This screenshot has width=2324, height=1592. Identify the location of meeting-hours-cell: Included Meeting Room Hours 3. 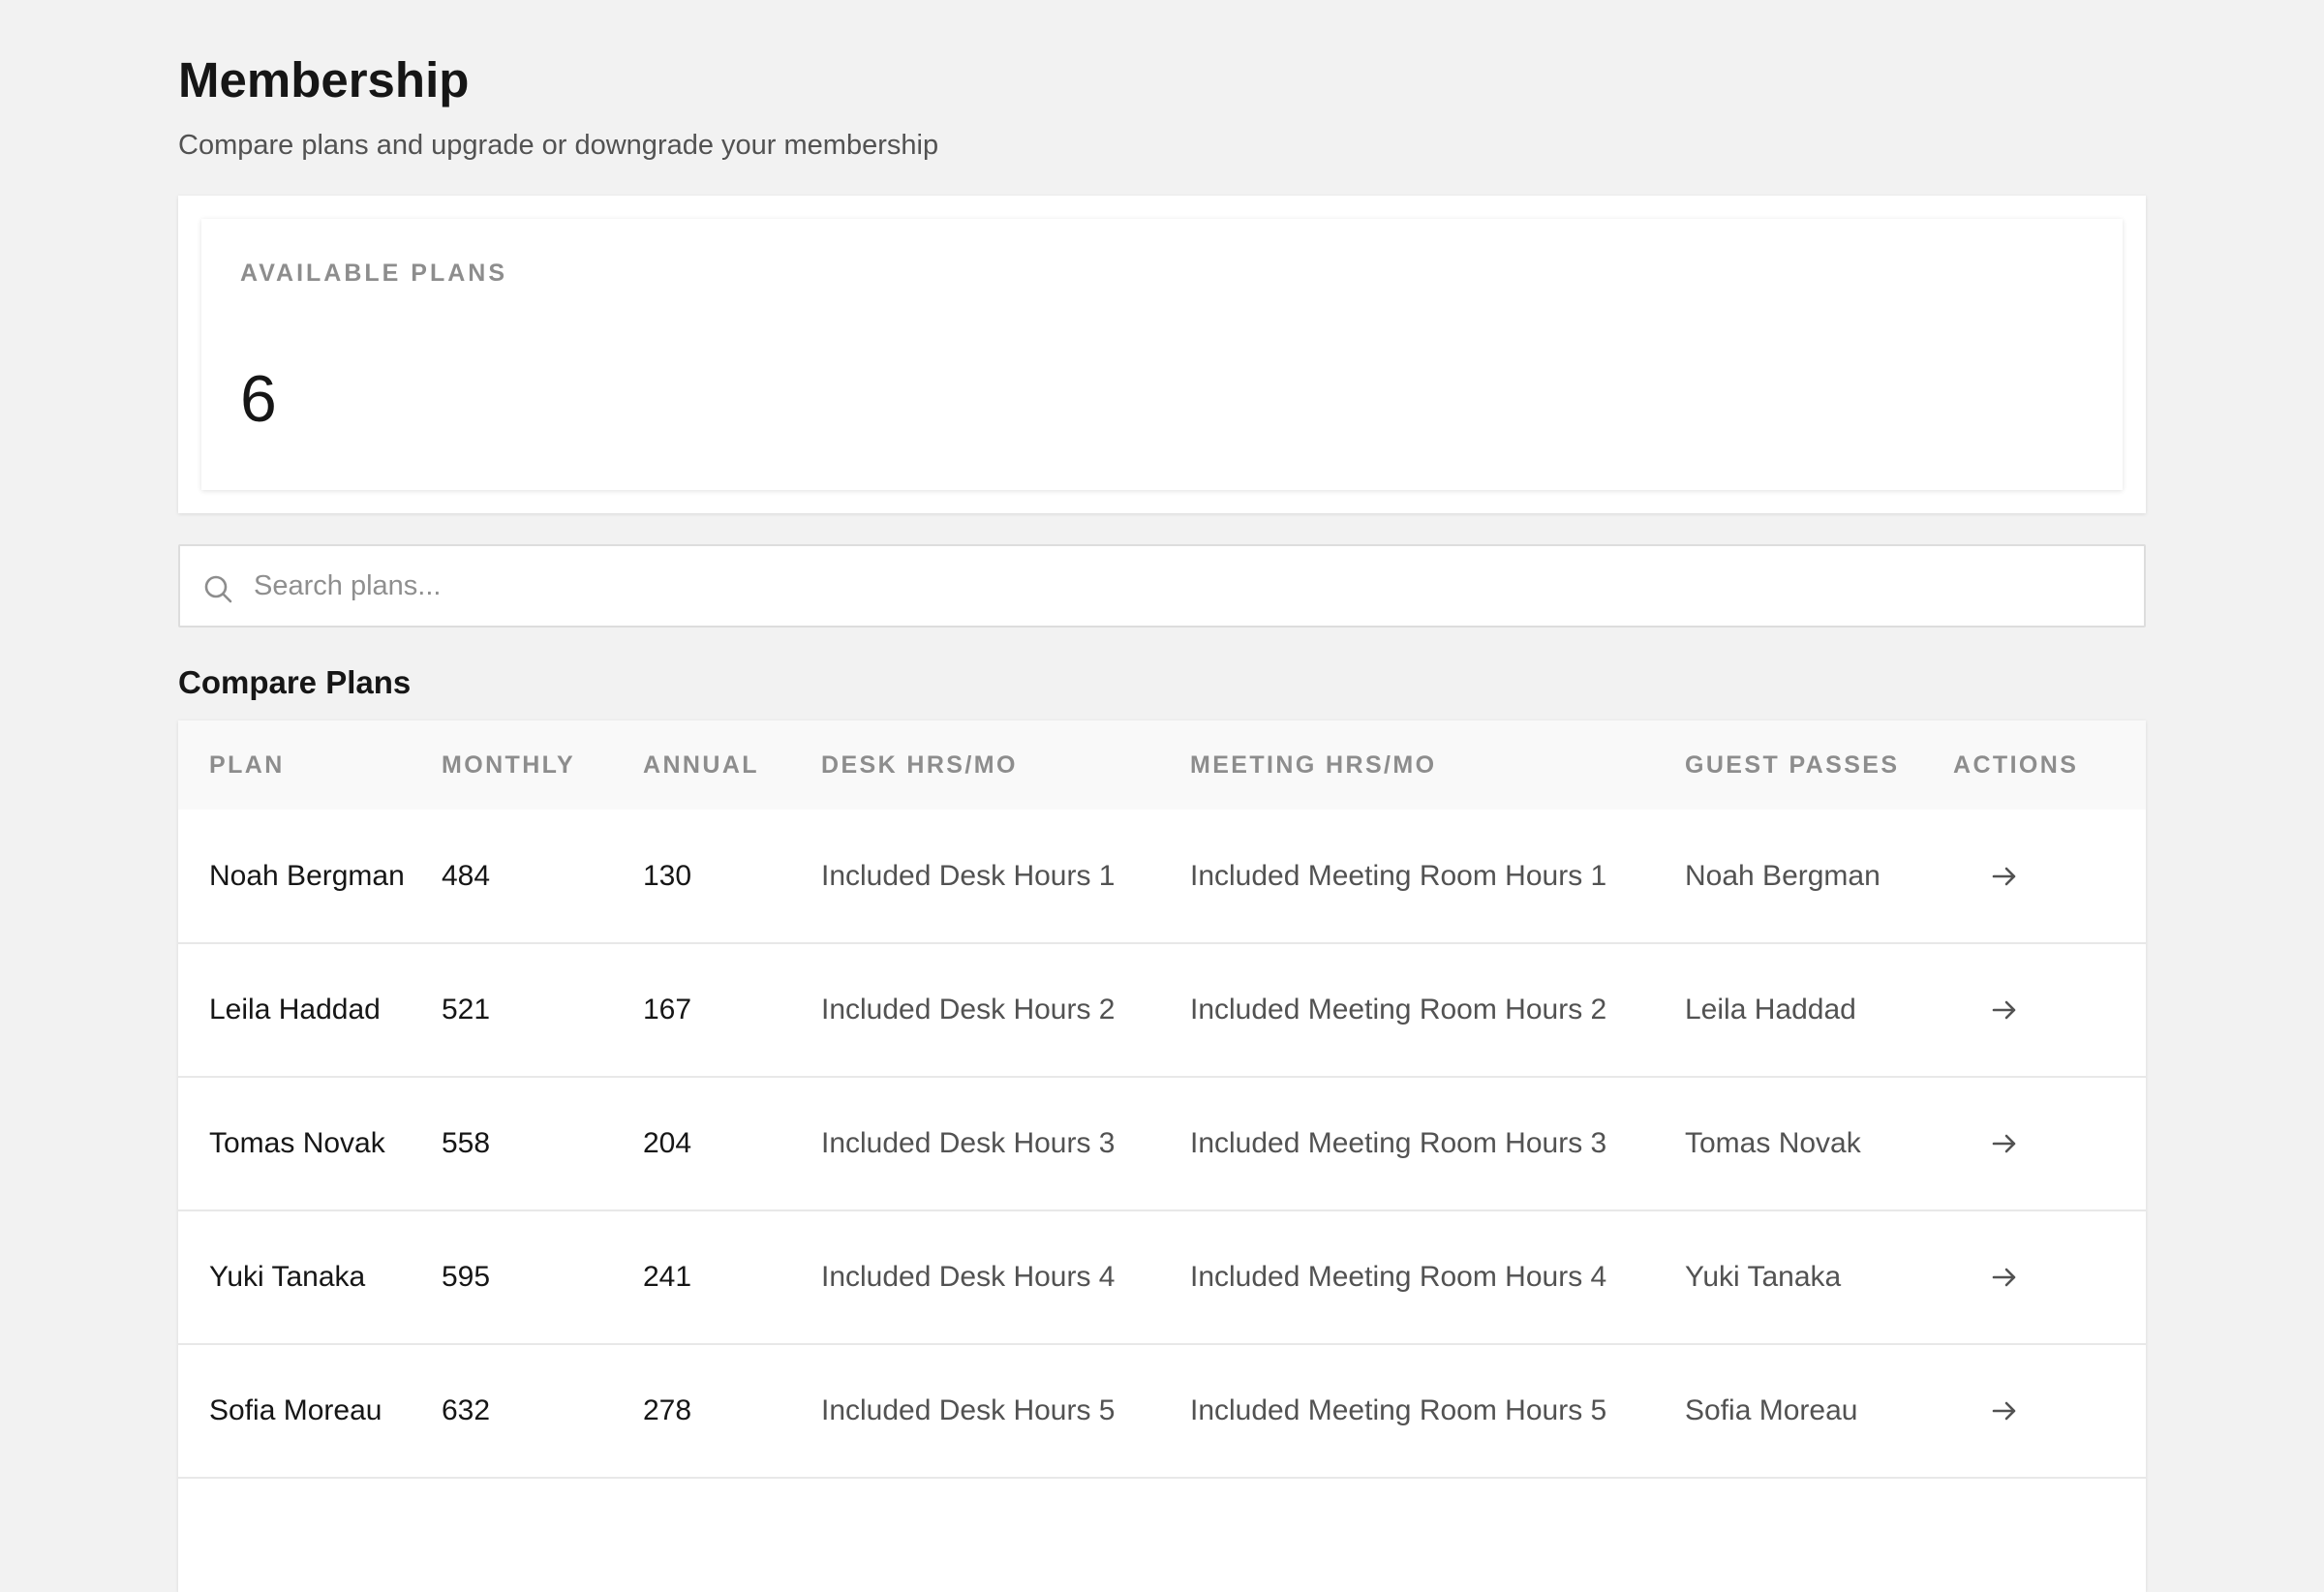
(1399, 1143).